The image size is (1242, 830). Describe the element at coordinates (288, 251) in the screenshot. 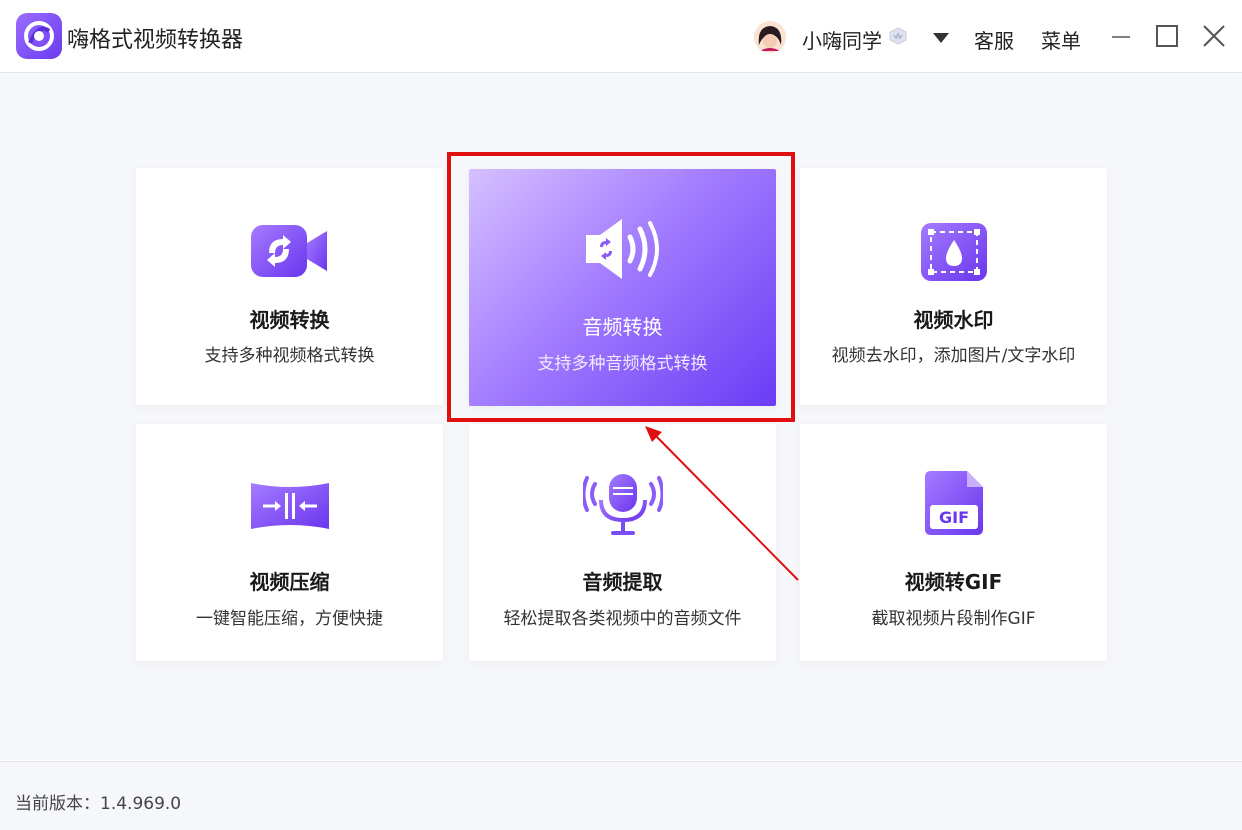

I see `video-convert-icon` at that location.